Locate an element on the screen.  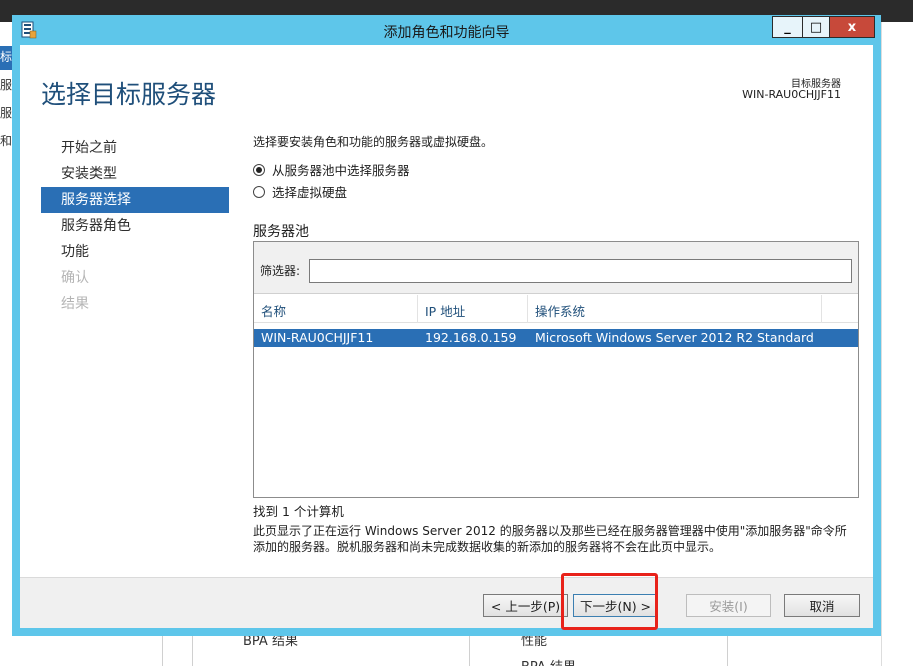
radio-server-pool is located at coordinates (259, 169).